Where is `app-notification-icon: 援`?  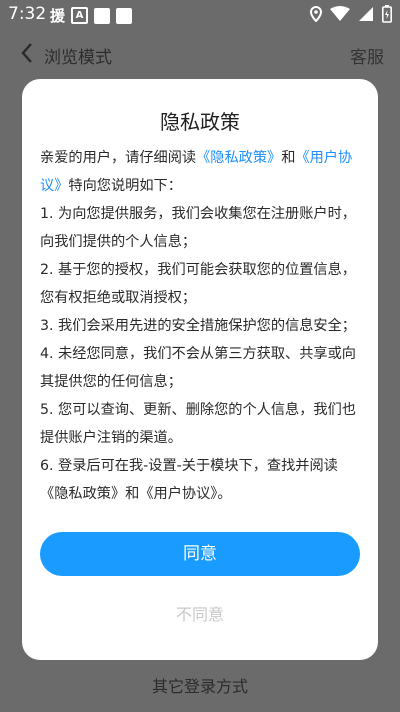 app-notification-icon: 援 is located at coordinates (58, 16).